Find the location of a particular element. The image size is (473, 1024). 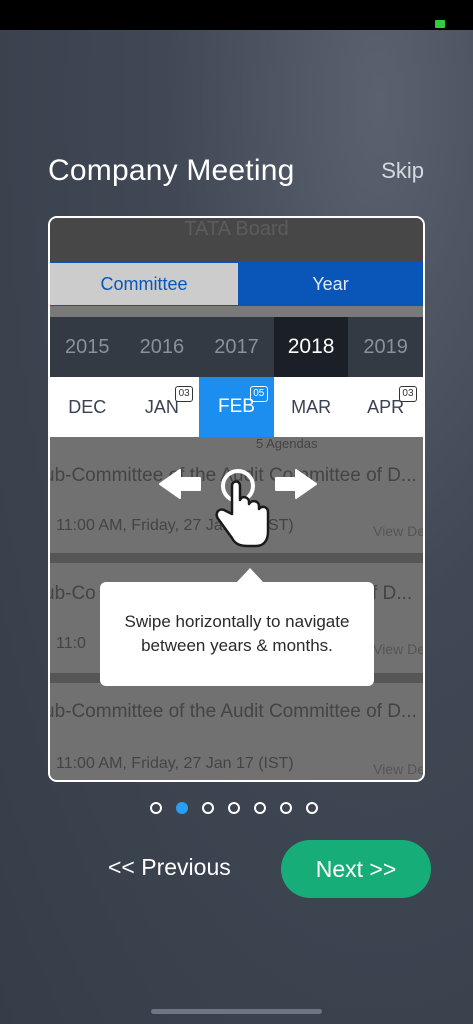

month-label: MAR is located at coordinates (311, 406).